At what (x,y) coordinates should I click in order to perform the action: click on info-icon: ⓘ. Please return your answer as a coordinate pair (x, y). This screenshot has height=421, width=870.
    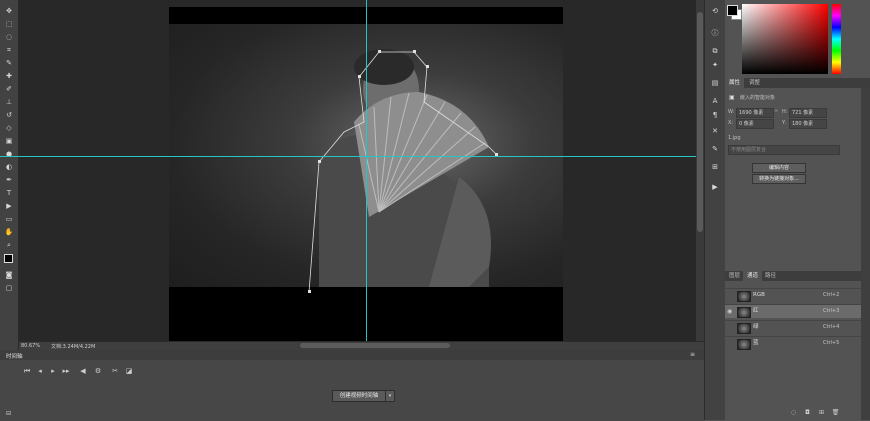
    Looking at the image, I should click on (715, 33).